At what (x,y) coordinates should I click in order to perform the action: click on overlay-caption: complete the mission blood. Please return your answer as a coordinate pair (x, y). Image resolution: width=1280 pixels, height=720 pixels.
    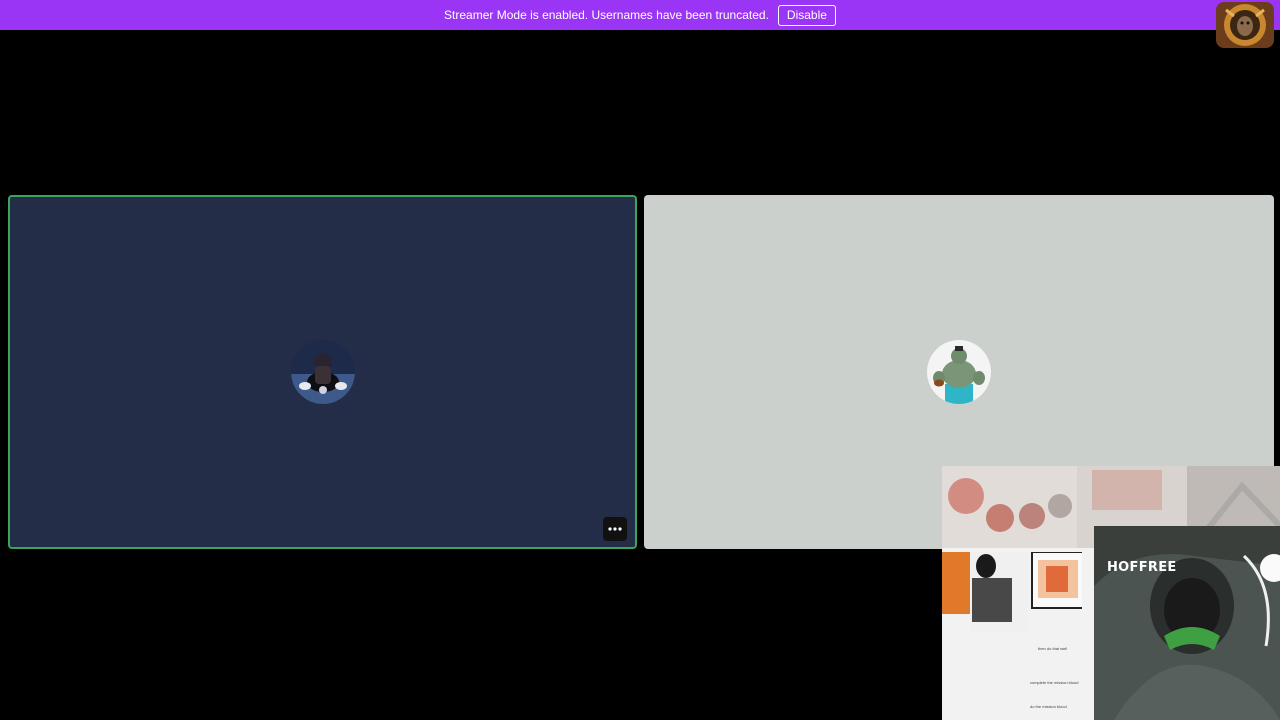
    Looking at the image, I should click on (1054, 682).